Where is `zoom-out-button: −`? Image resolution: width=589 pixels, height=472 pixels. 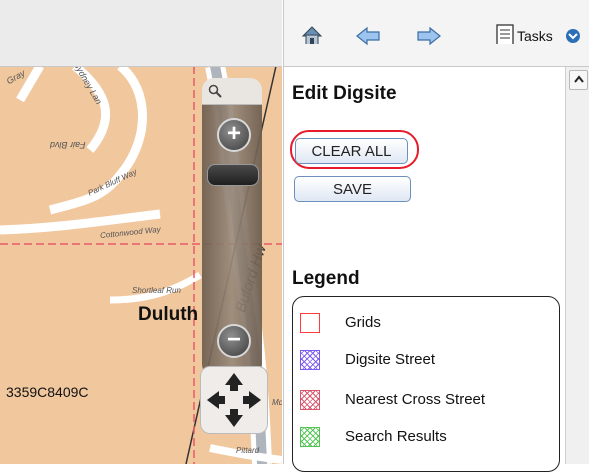
zoom-out-button: − is located at coordinates (234, 341).